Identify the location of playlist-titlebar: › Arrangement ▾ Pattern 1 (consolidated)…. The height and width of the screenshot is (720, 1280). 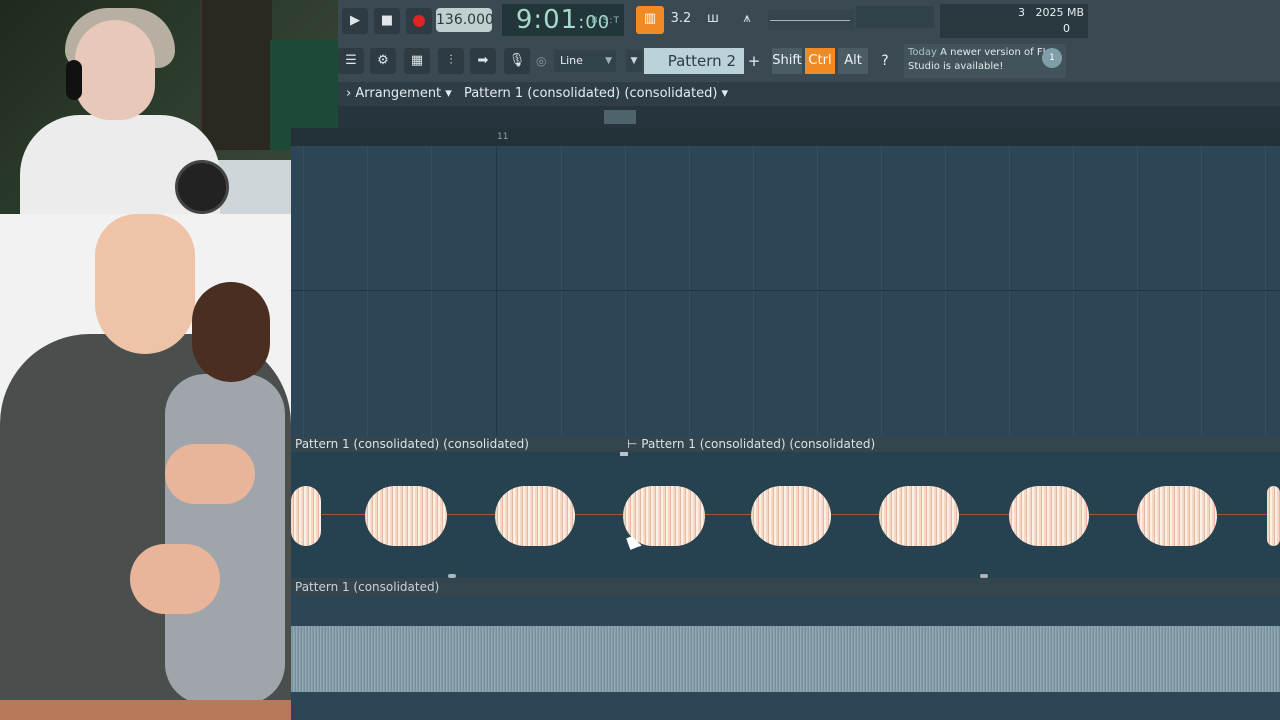
(809, 94).